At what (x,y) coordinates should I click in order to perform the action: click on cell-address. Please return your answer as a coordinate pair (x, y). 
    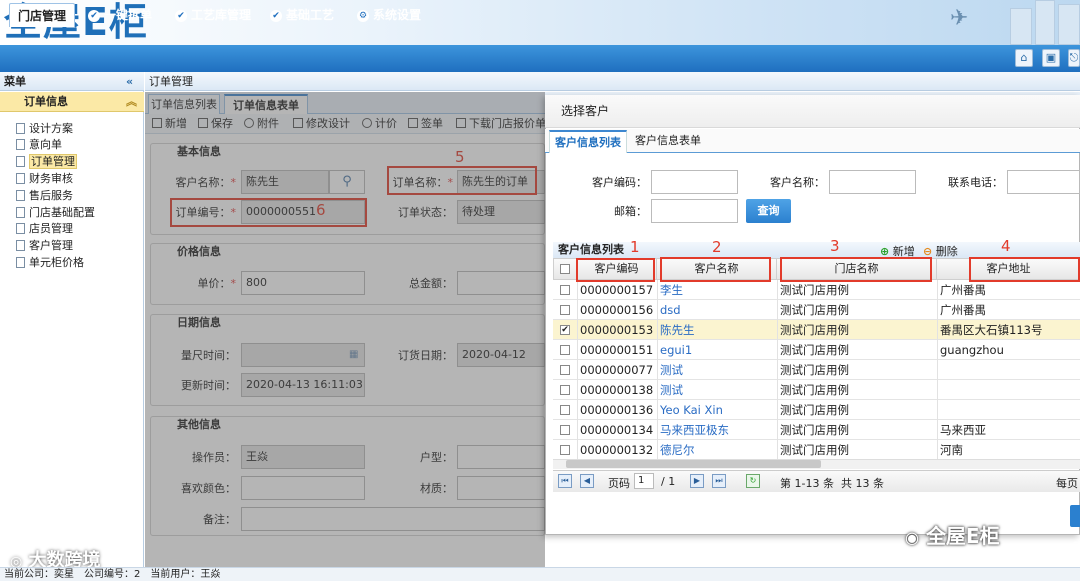
    Looking at the image, I should click on (1010, 370).